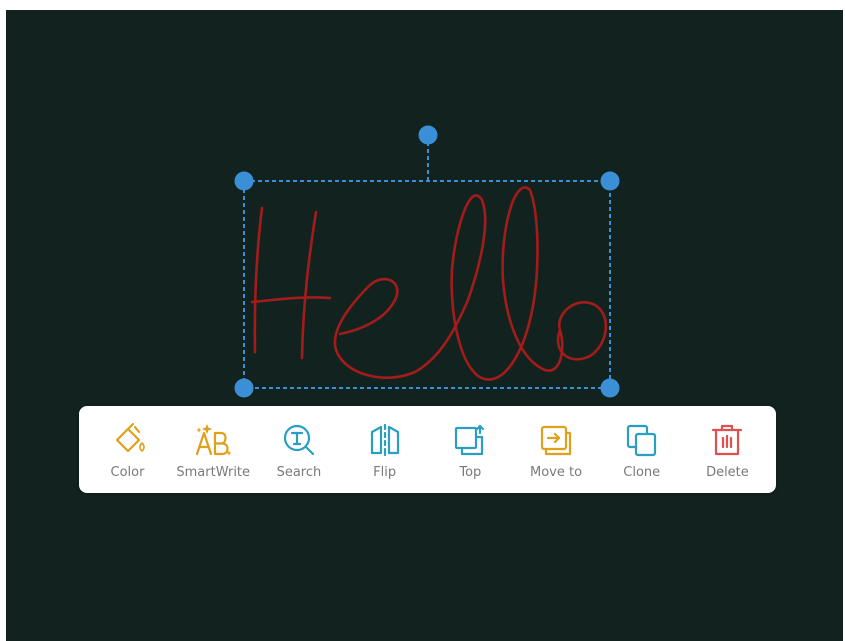 Image resolution: width=845 pixels, height=641 pixels. Describe the element at coordinates (642, 440) in the screenshot. I see `clone-icon` at that location.